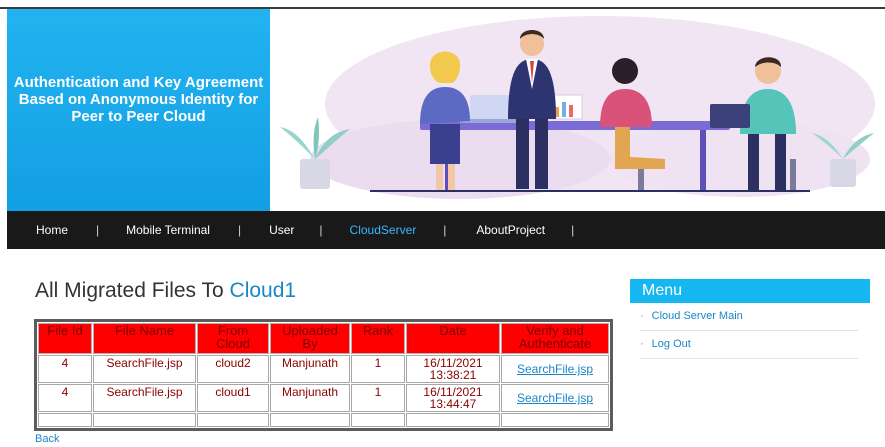  Describe the element at coordinates (555, 338) in the screenshot. I see `column-header-verify: Verify and Authenticate` at that location.